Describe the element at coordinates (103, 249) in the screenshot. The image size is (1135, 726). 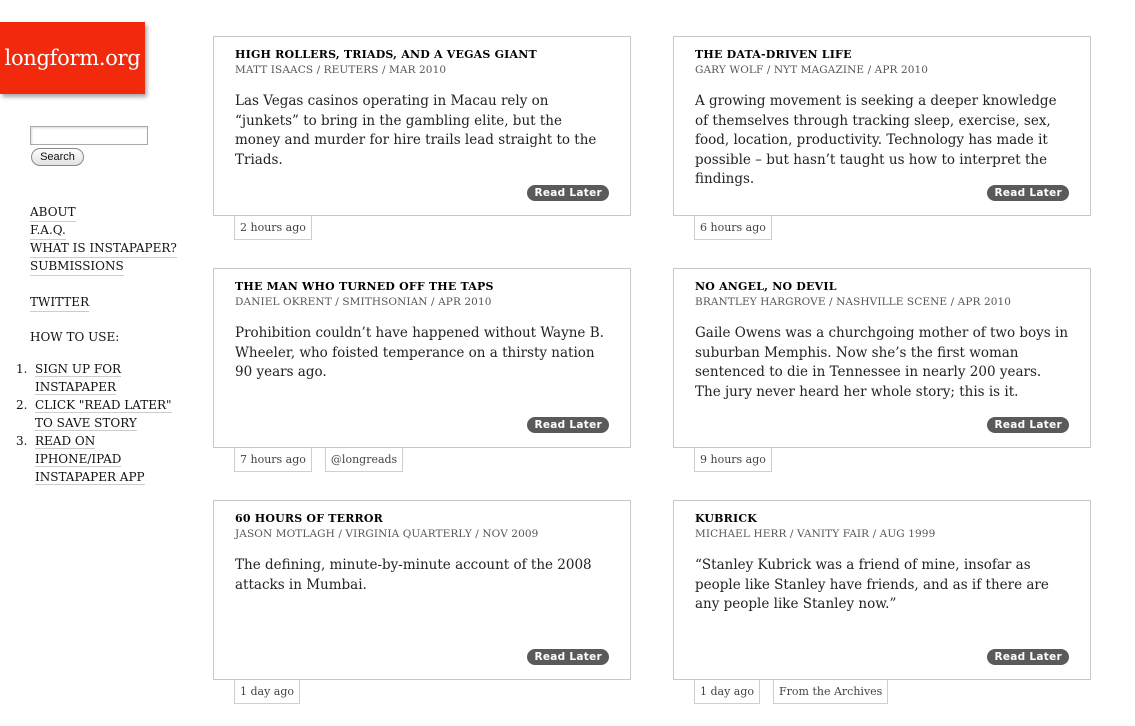
I see `nav-what-is-instapaper-link: WHAT IS INSTAPAPER?` at that location.